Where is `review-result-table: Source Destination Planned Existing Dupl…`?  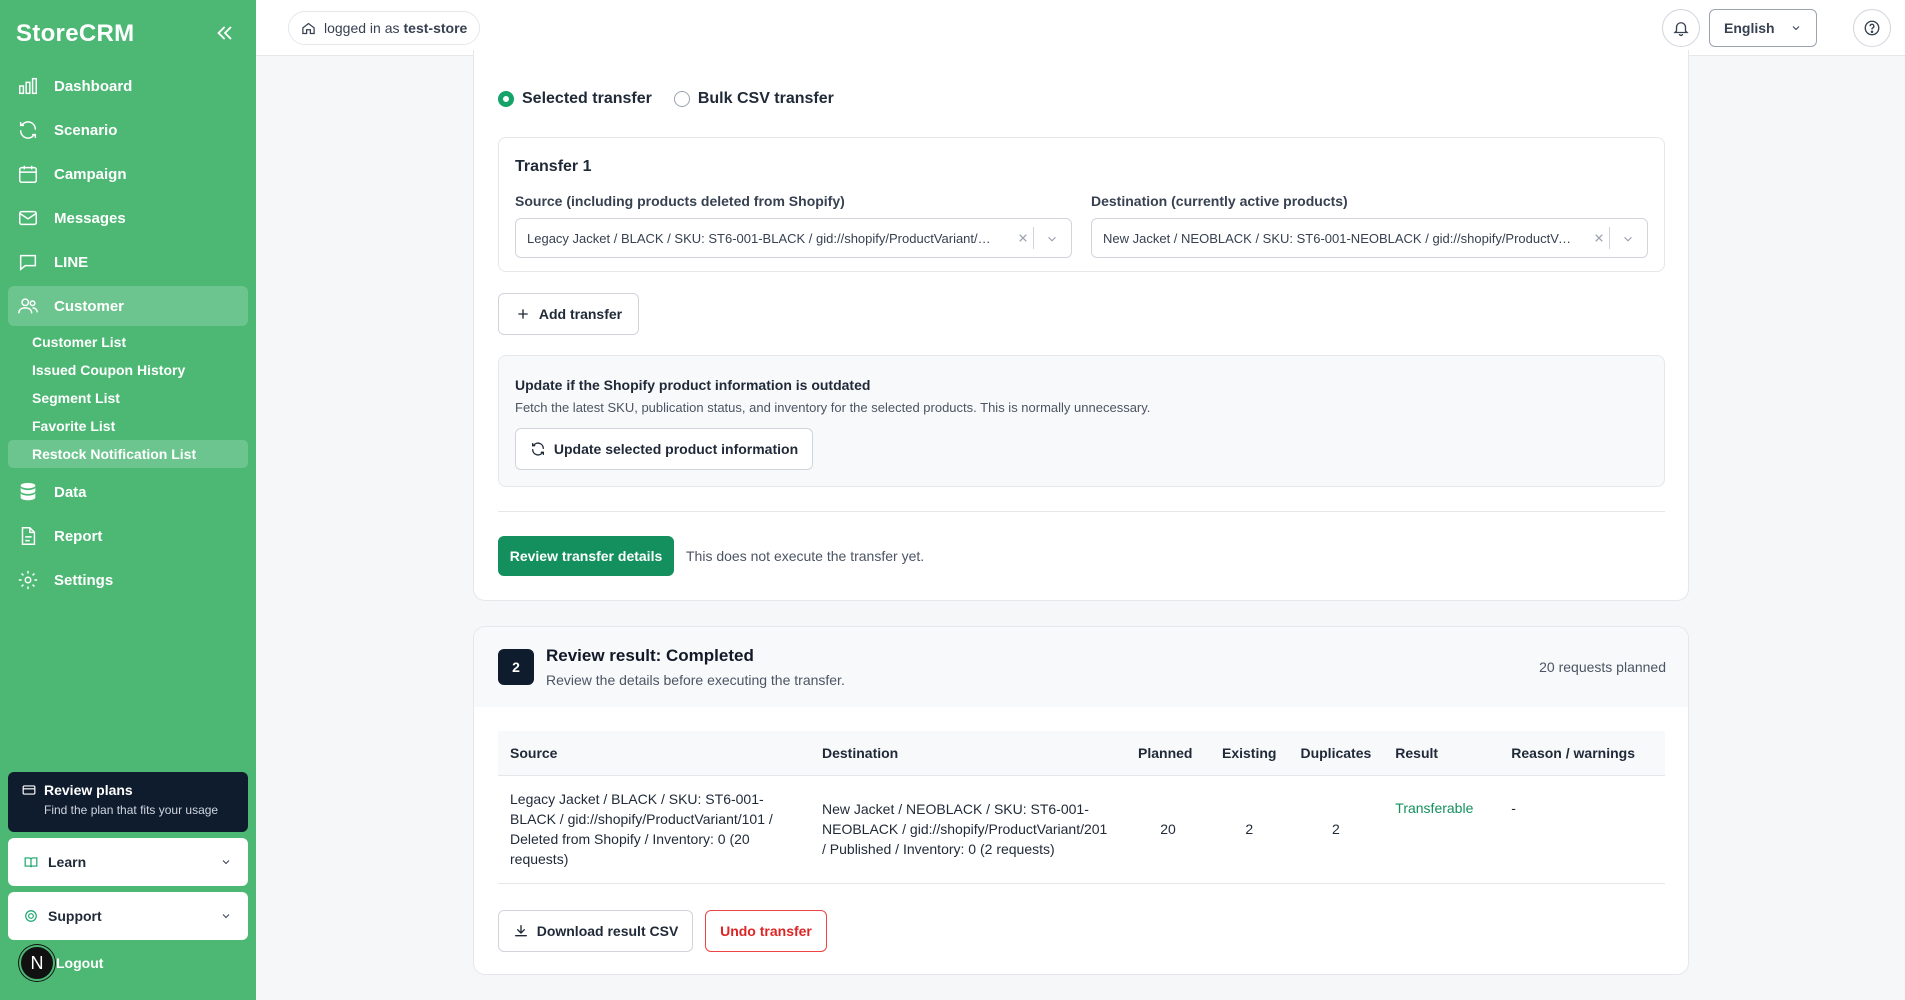
review-result-table: Source Destination Planned Existing Dupl… is located at coordinates (1081, 807).